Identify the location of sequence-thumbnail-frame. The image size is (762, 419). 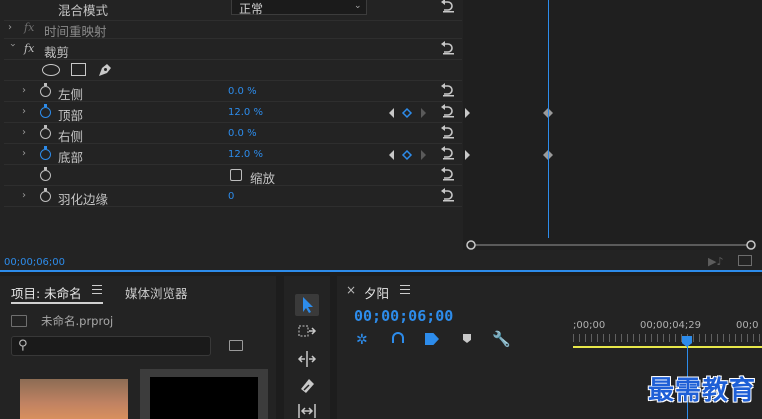
(204, 394).